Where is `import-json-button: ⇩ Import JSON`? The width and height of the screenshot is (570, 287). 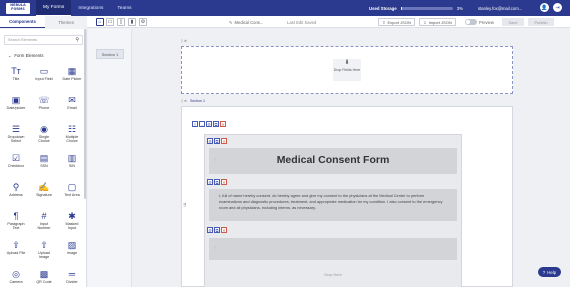 import-json-button: ⇩ Import JSON is located at coordinates (437, 22).